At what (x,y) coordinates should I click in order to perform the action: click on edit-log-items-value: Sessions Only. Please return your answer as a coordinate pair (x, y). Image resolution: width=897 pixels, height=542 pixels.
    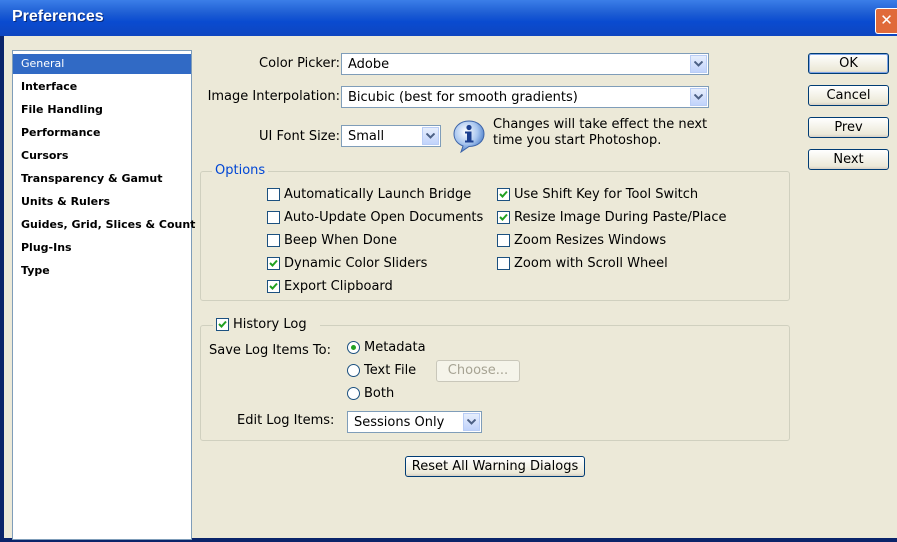
    Looking at the image, I should click on (399, 422).